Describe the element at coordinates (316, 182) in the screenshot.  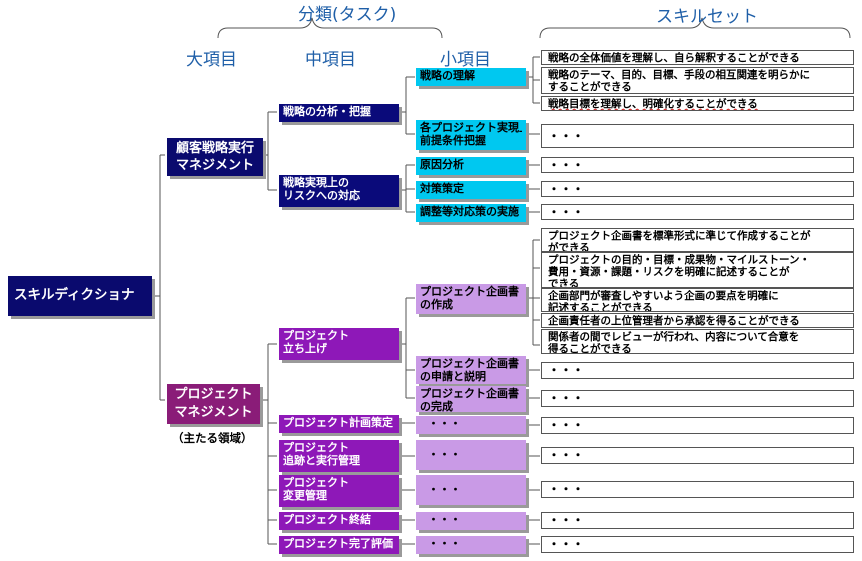
I see `chu-risk-line1: 戦略実現上の` at that location.